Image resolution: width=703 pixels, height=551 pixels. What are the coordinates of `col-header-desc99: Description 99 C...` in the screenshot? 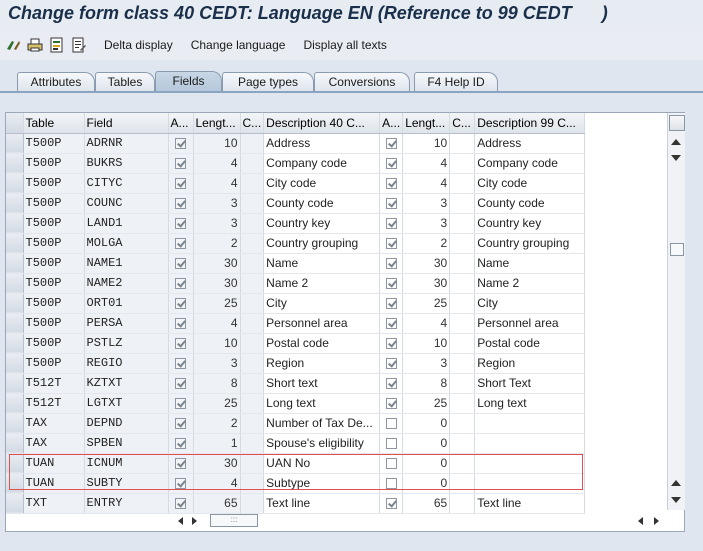 It's located at (530, 123).